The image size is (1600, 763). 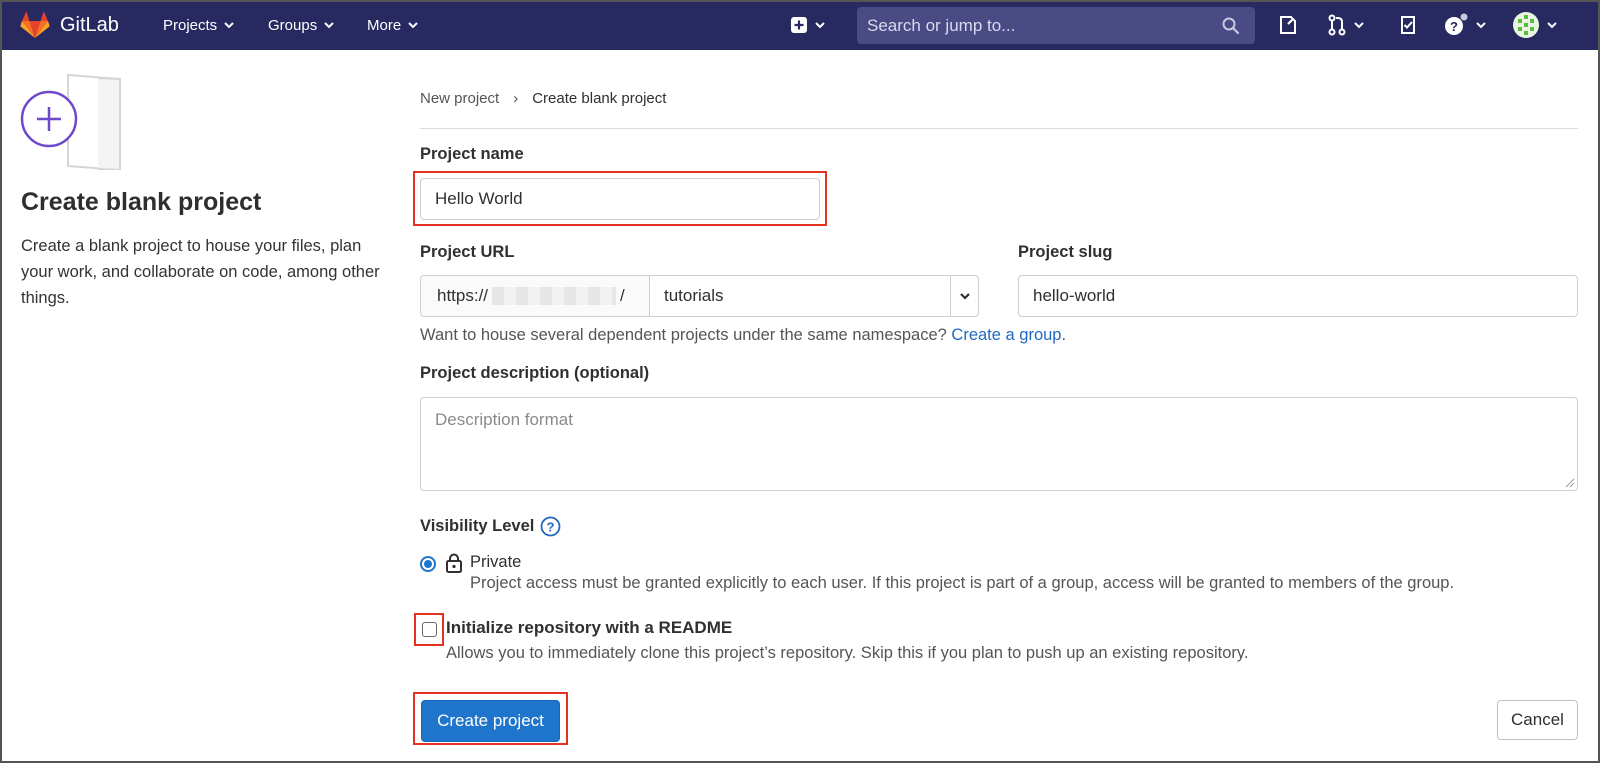 What do you see at coordinates (477, 526) in the screenshot?
I see `visibility-label: Visibility Level` at bounding box center [477, 526].